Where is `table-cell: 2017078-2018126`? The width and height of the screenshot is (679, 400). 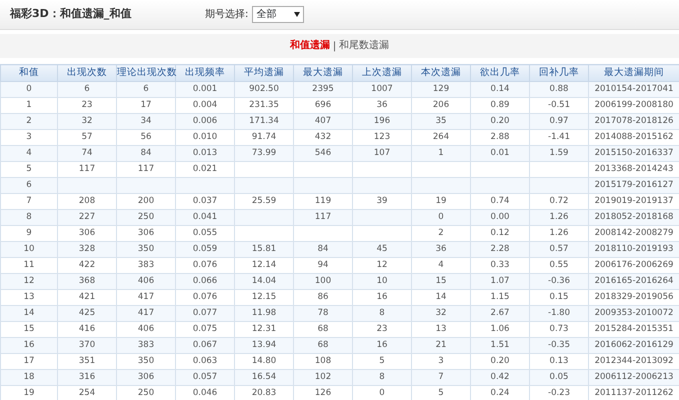 table-cell: 2017078-2018126 is located at coordinates (633, 122).